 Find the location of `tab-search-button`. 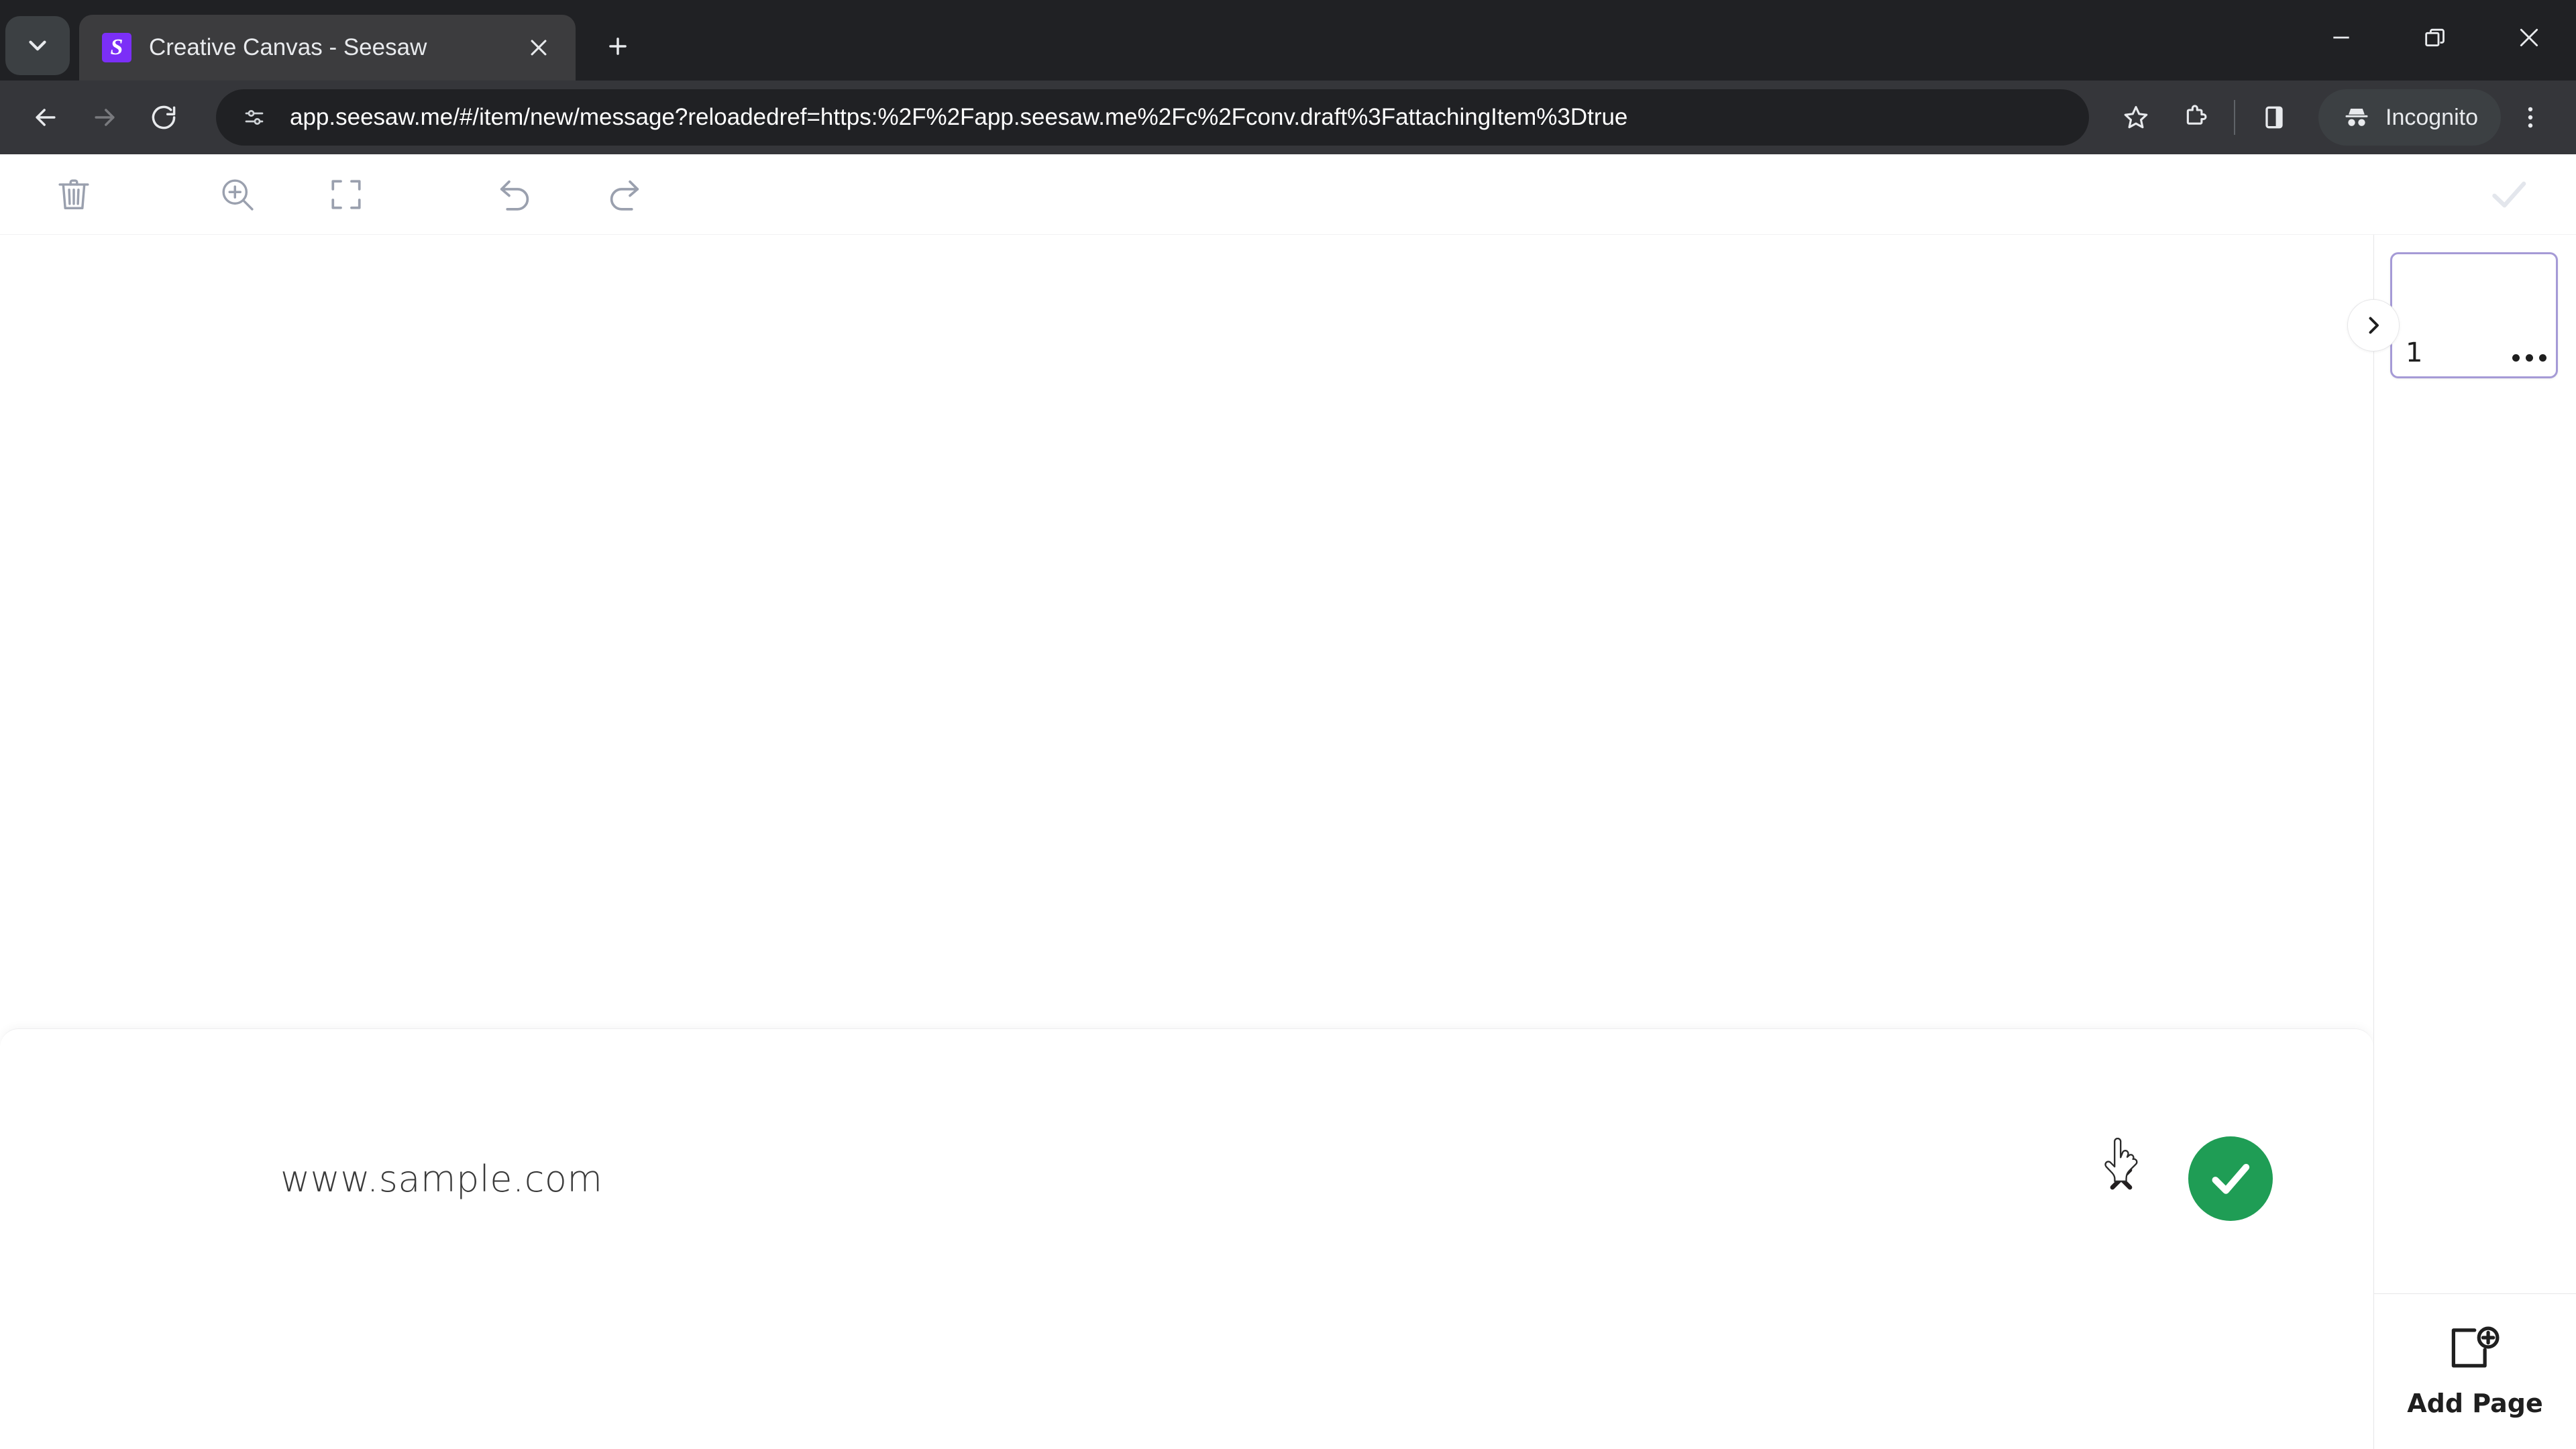

tab-search-button is located at coordinates (37, 45).